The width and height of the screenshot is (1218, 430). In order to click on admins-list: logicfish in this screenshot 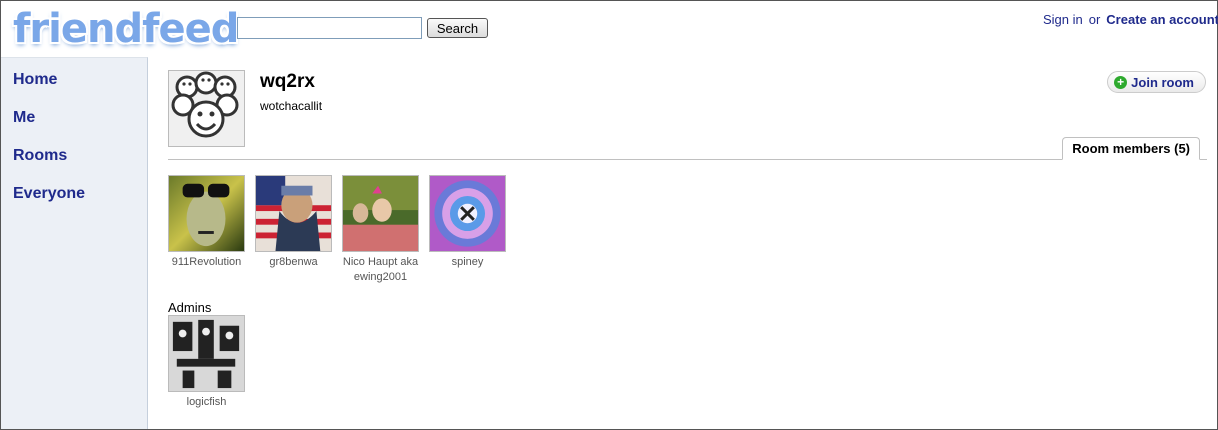, I will do `click(211, 362)`.